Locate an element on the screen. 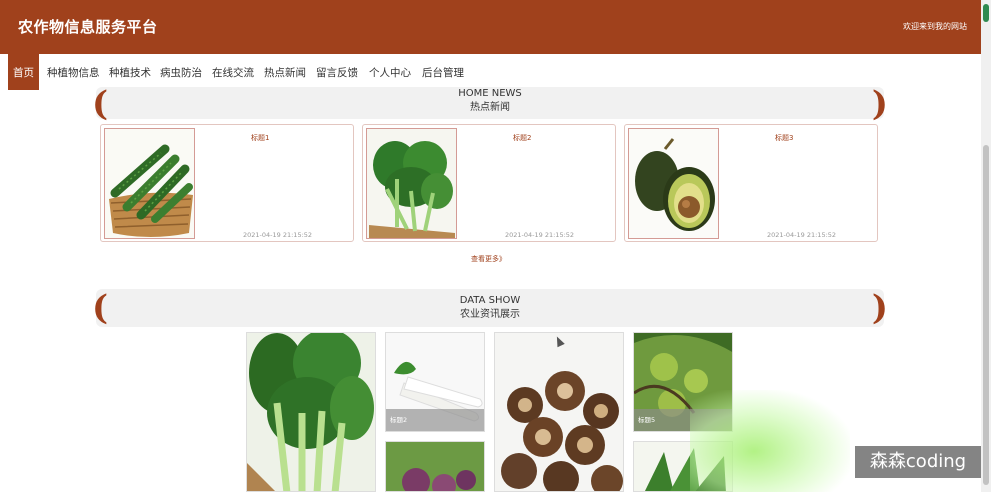  view-more-link: 查看更多》 is located at coordinates (488, 259).